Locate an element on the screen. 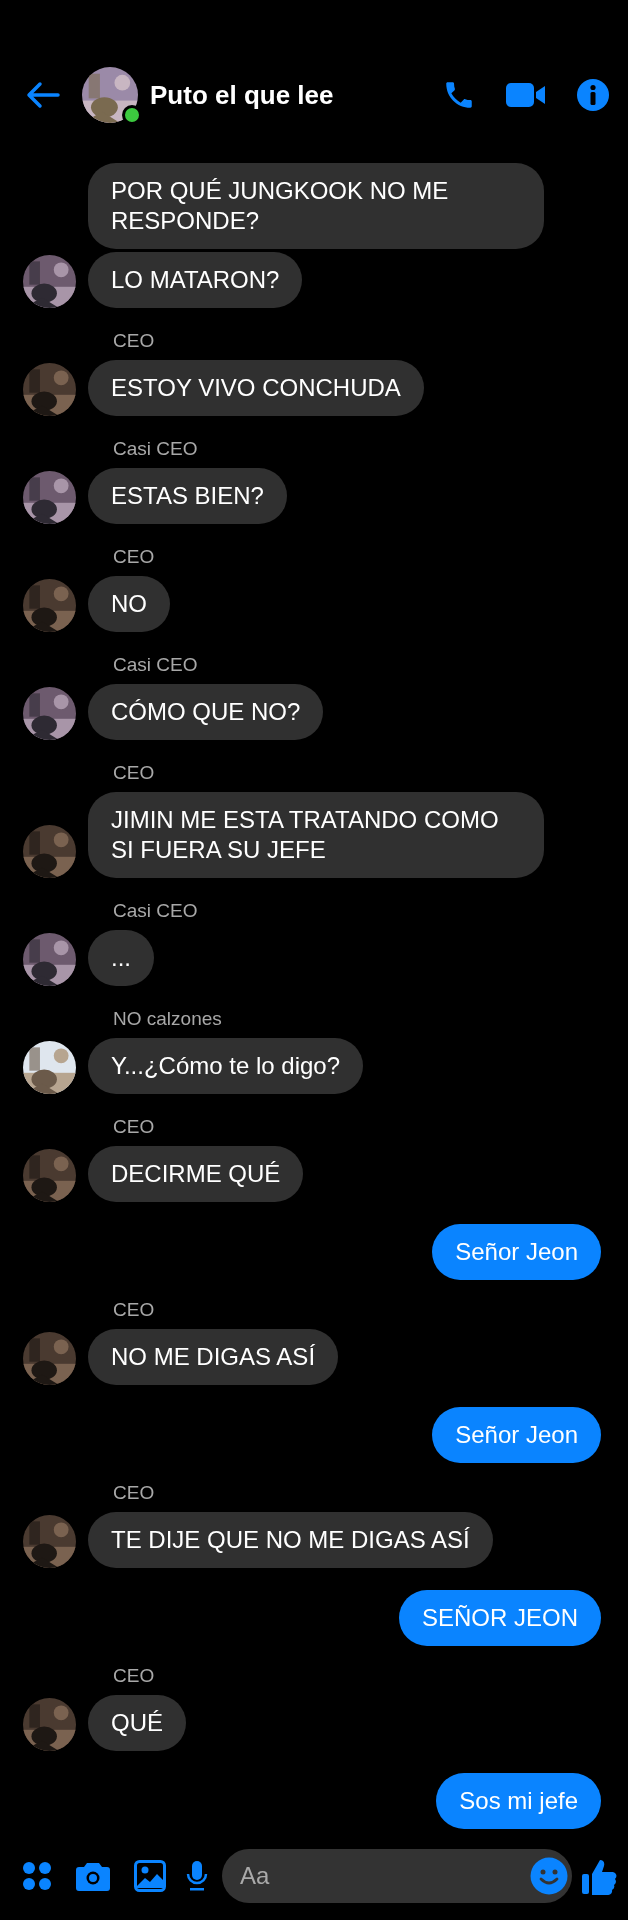 The width and height of the screenshot is (628, 1920). message-bubble: POR QUÉ JUNGKOOK NO ME RESPONDE? is located at coordinates (316, 206).